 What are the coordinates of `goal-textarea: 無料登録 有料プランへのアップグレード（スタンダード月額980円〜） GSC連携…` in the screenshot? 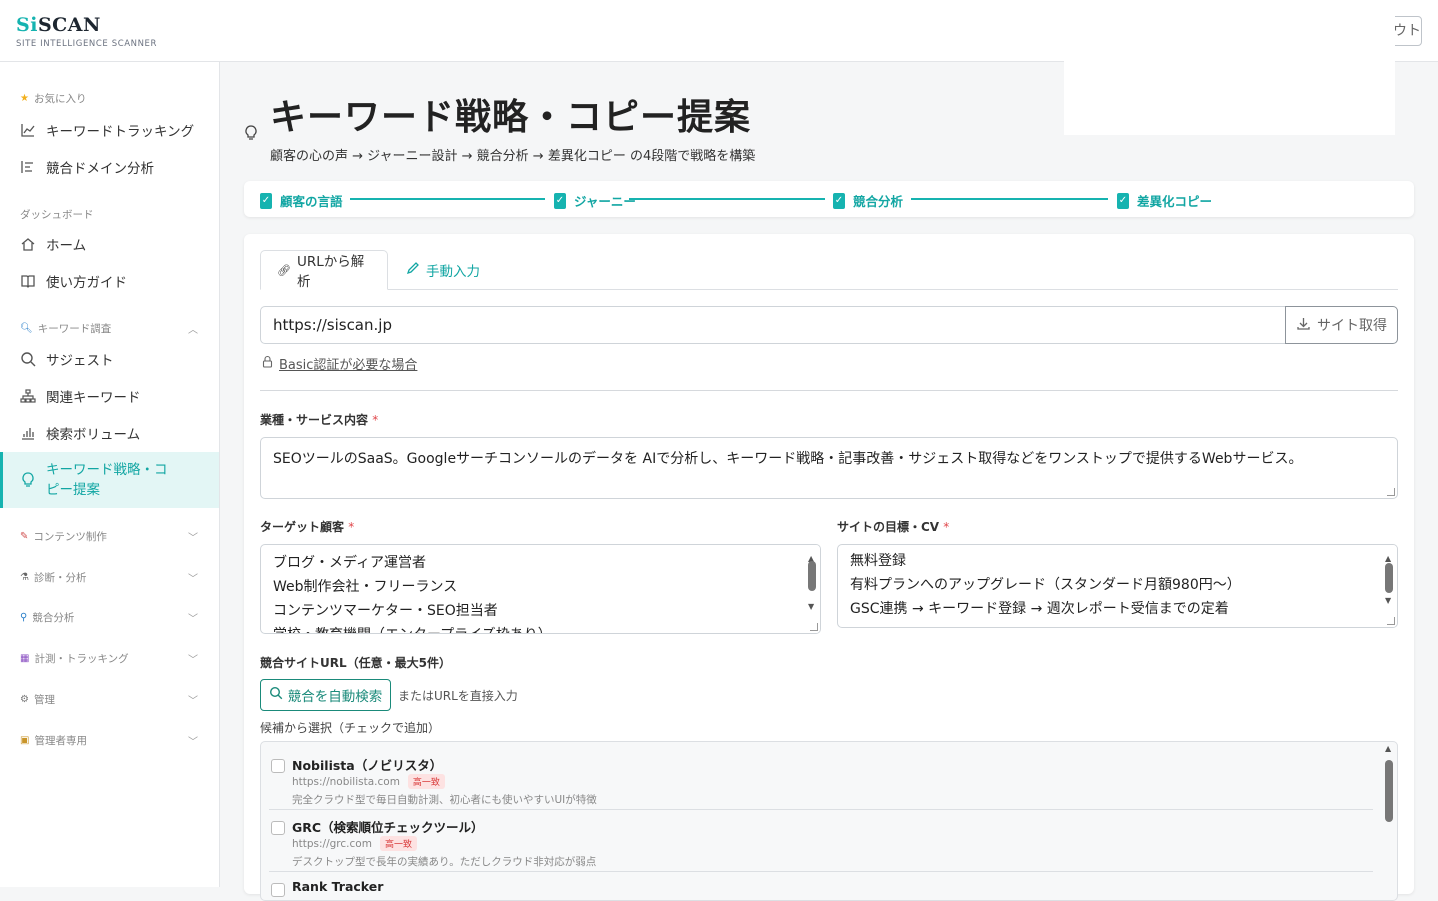 It's located at (1117, 586).